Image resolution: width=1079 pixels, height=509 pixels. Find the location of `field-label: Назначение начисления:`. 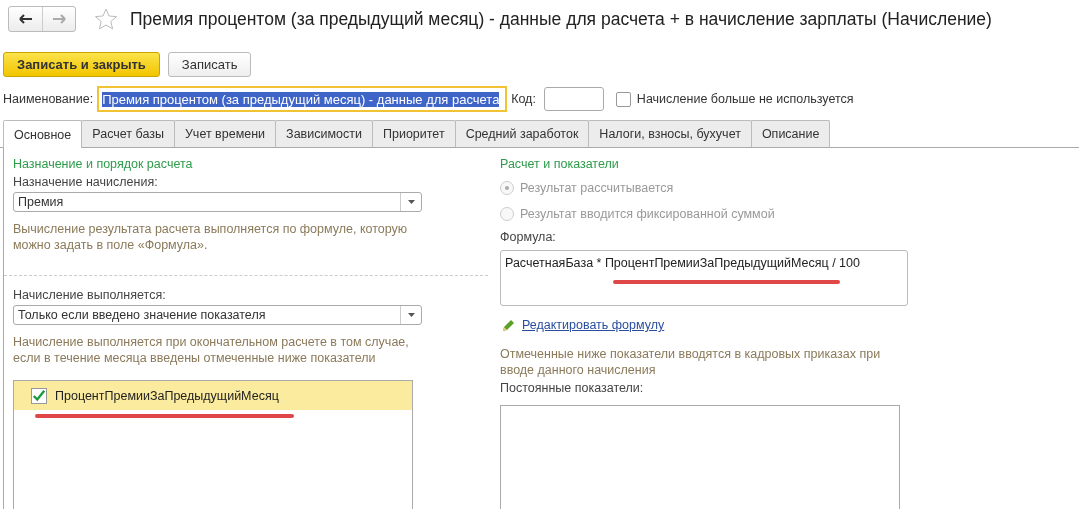

field-label: Назначение начисления: is located at coordinates (86, 182).